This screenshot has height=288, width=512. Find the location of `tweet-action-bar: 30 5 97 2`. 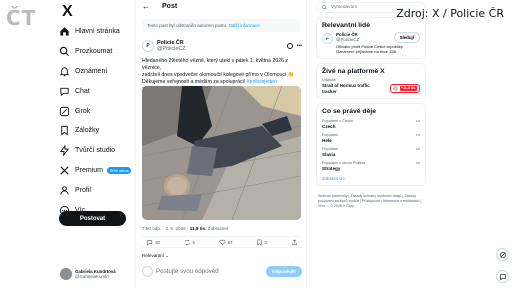

tweet-action-bar: 30 5 97 2 is located at coordinates (222, 242).